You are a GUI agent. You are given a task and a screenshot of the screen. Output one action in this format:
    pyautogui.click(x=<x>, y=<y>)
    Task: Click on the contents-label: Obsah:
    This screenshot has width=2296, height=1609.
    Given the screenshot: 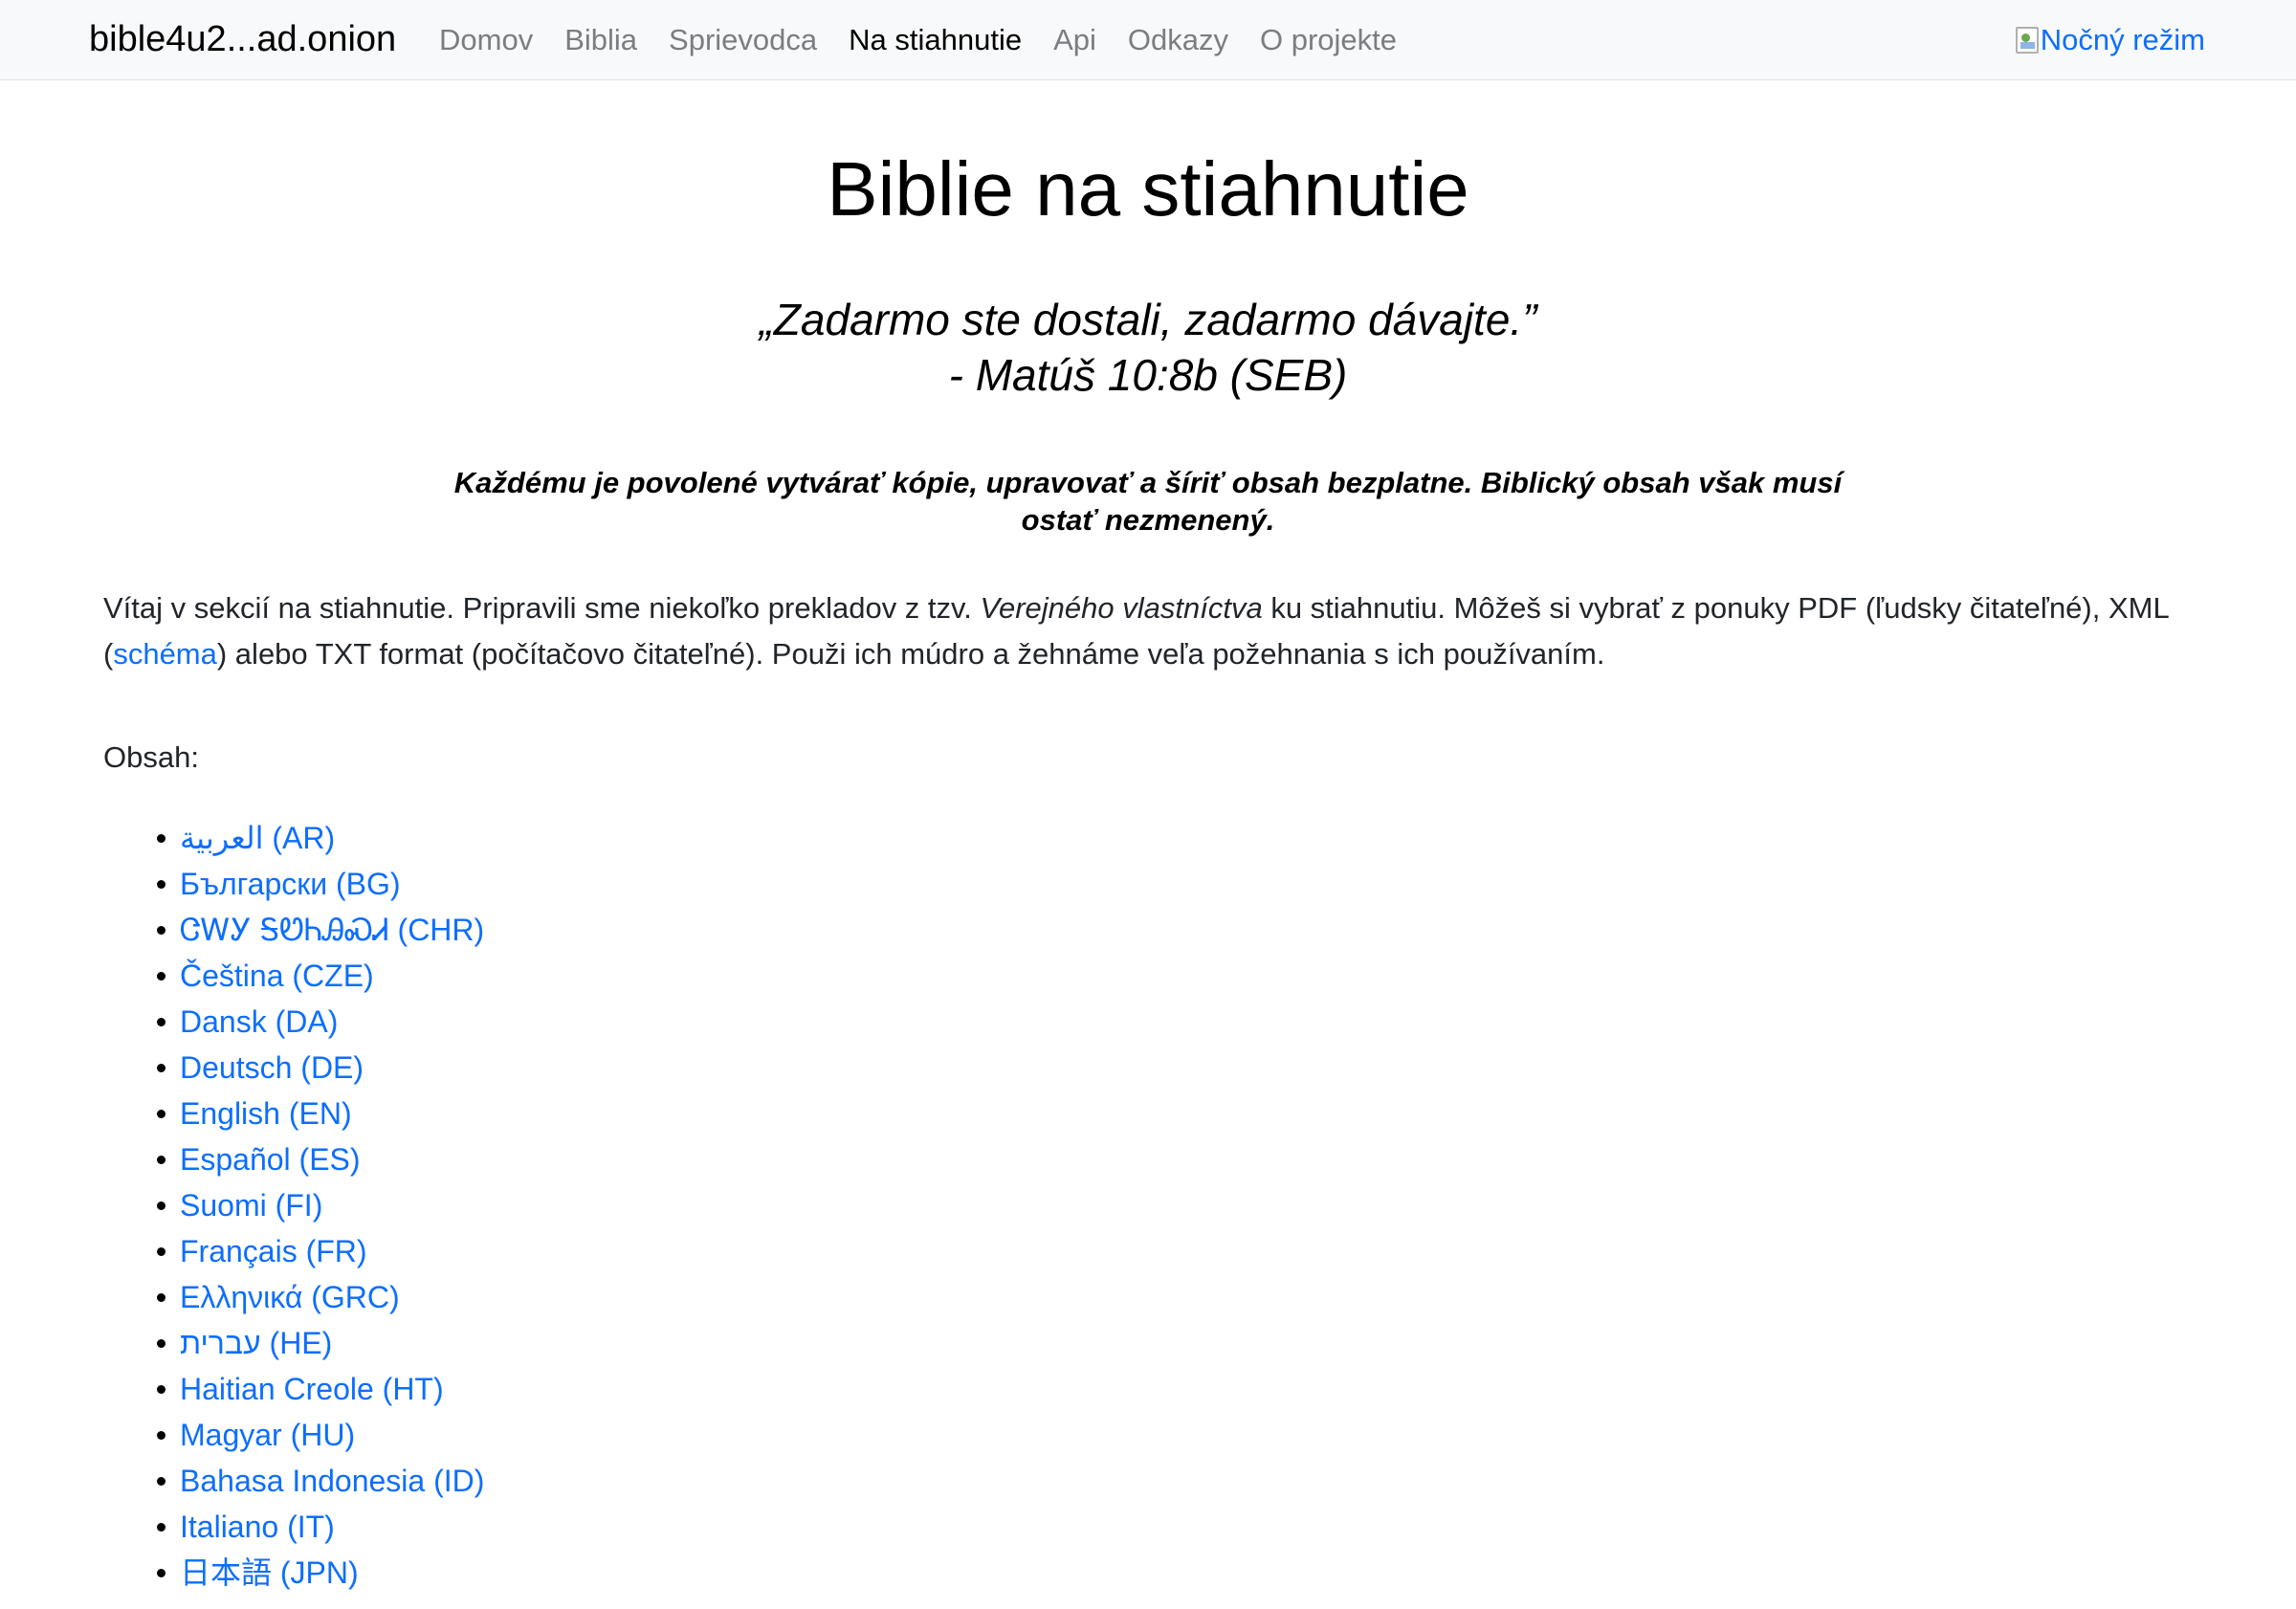 What is the action you would take?
    pyautogui.click(x=151, y=757)
    